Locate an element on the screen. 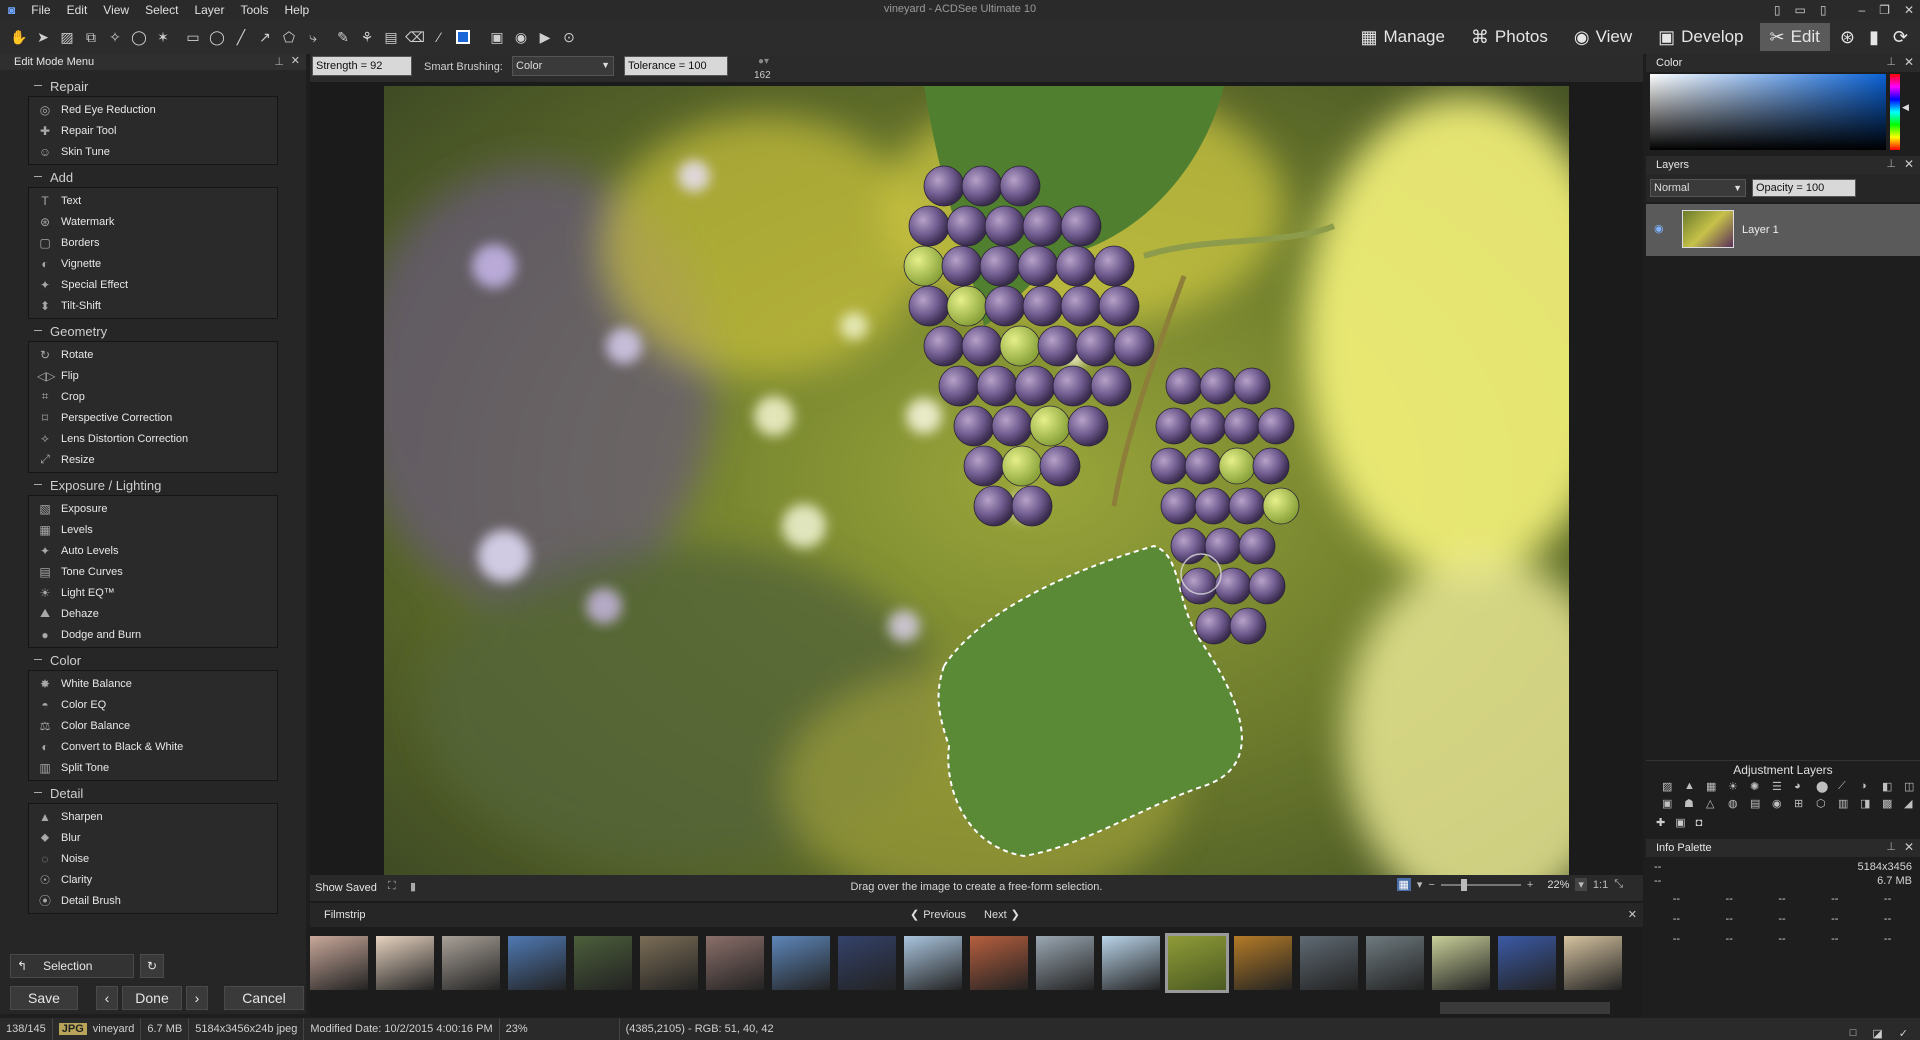 The width and height of the screenshot is (1920, 1040). tool-lens-distortion-correction: ⟡ Lens Distortion Correction is located at coordinates (153, 438).